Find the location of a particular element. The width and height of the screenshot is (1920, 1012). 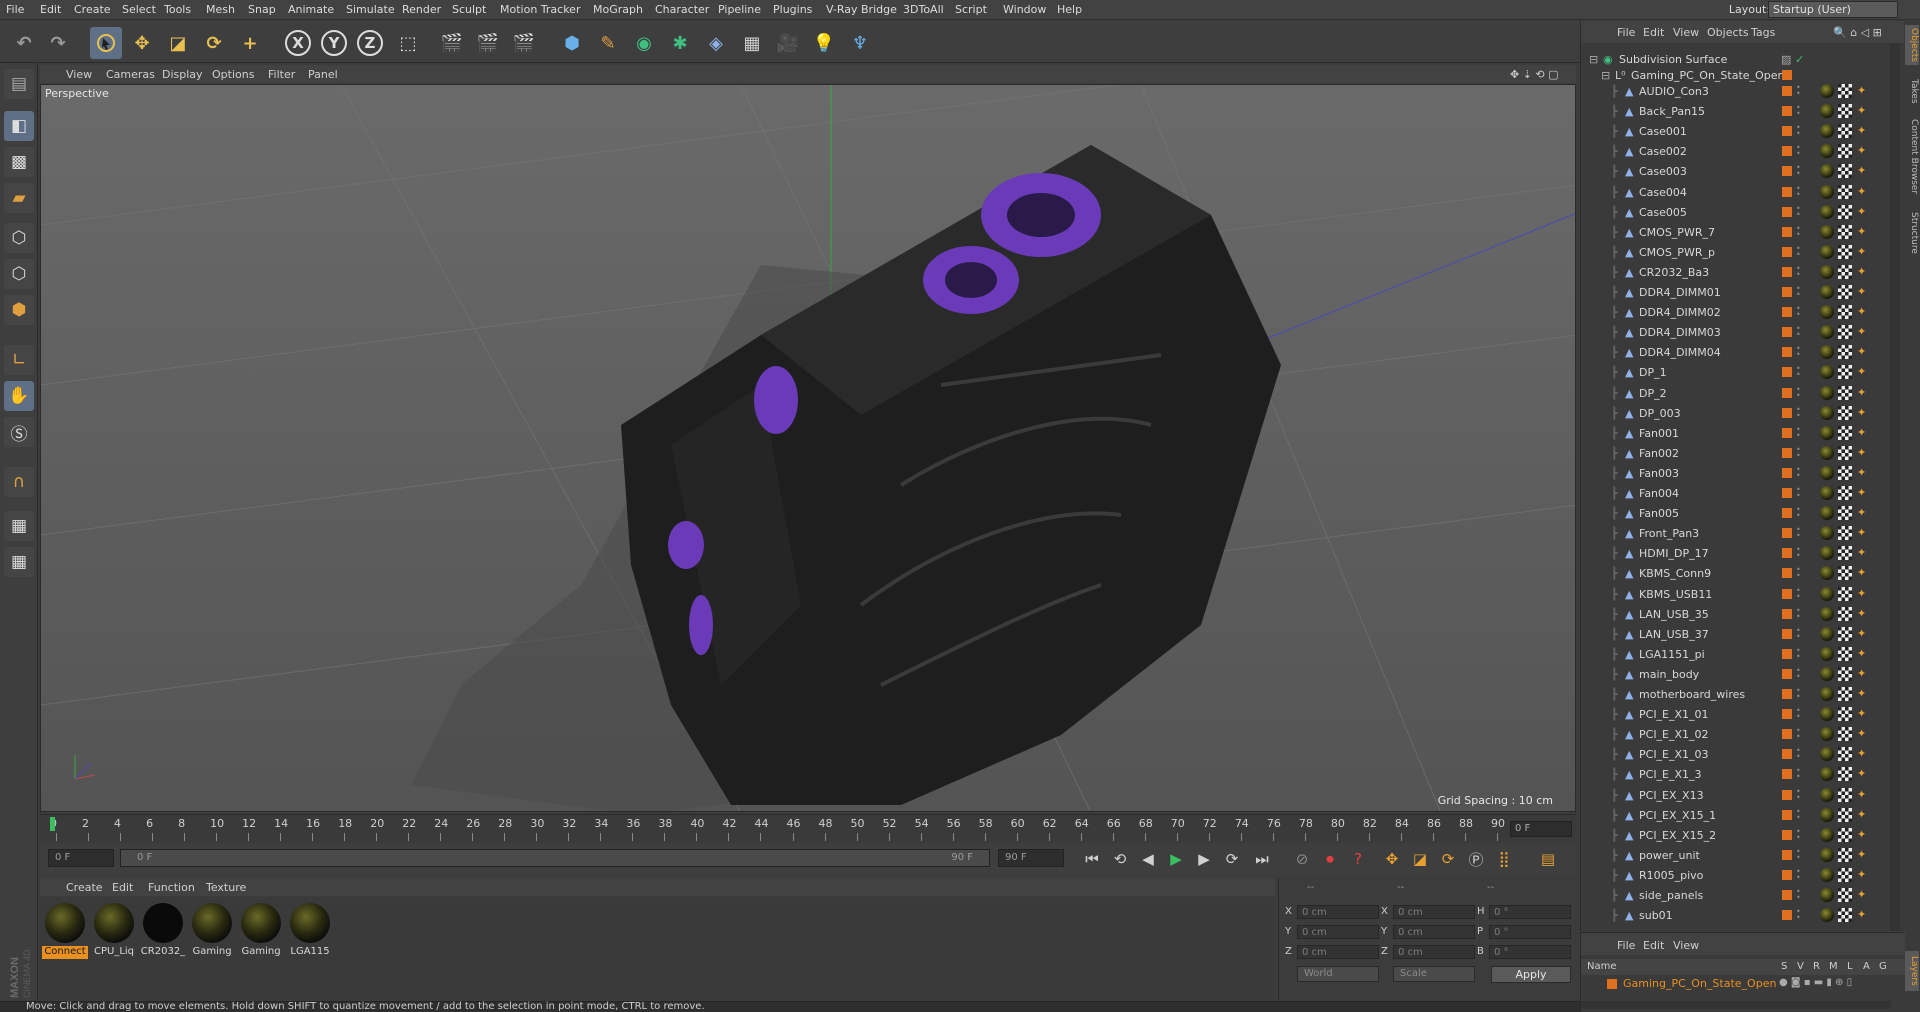

object-row: ┣ ▲ HDMI_DP_17 • • ✦ is located at coordinates (1736, 553).